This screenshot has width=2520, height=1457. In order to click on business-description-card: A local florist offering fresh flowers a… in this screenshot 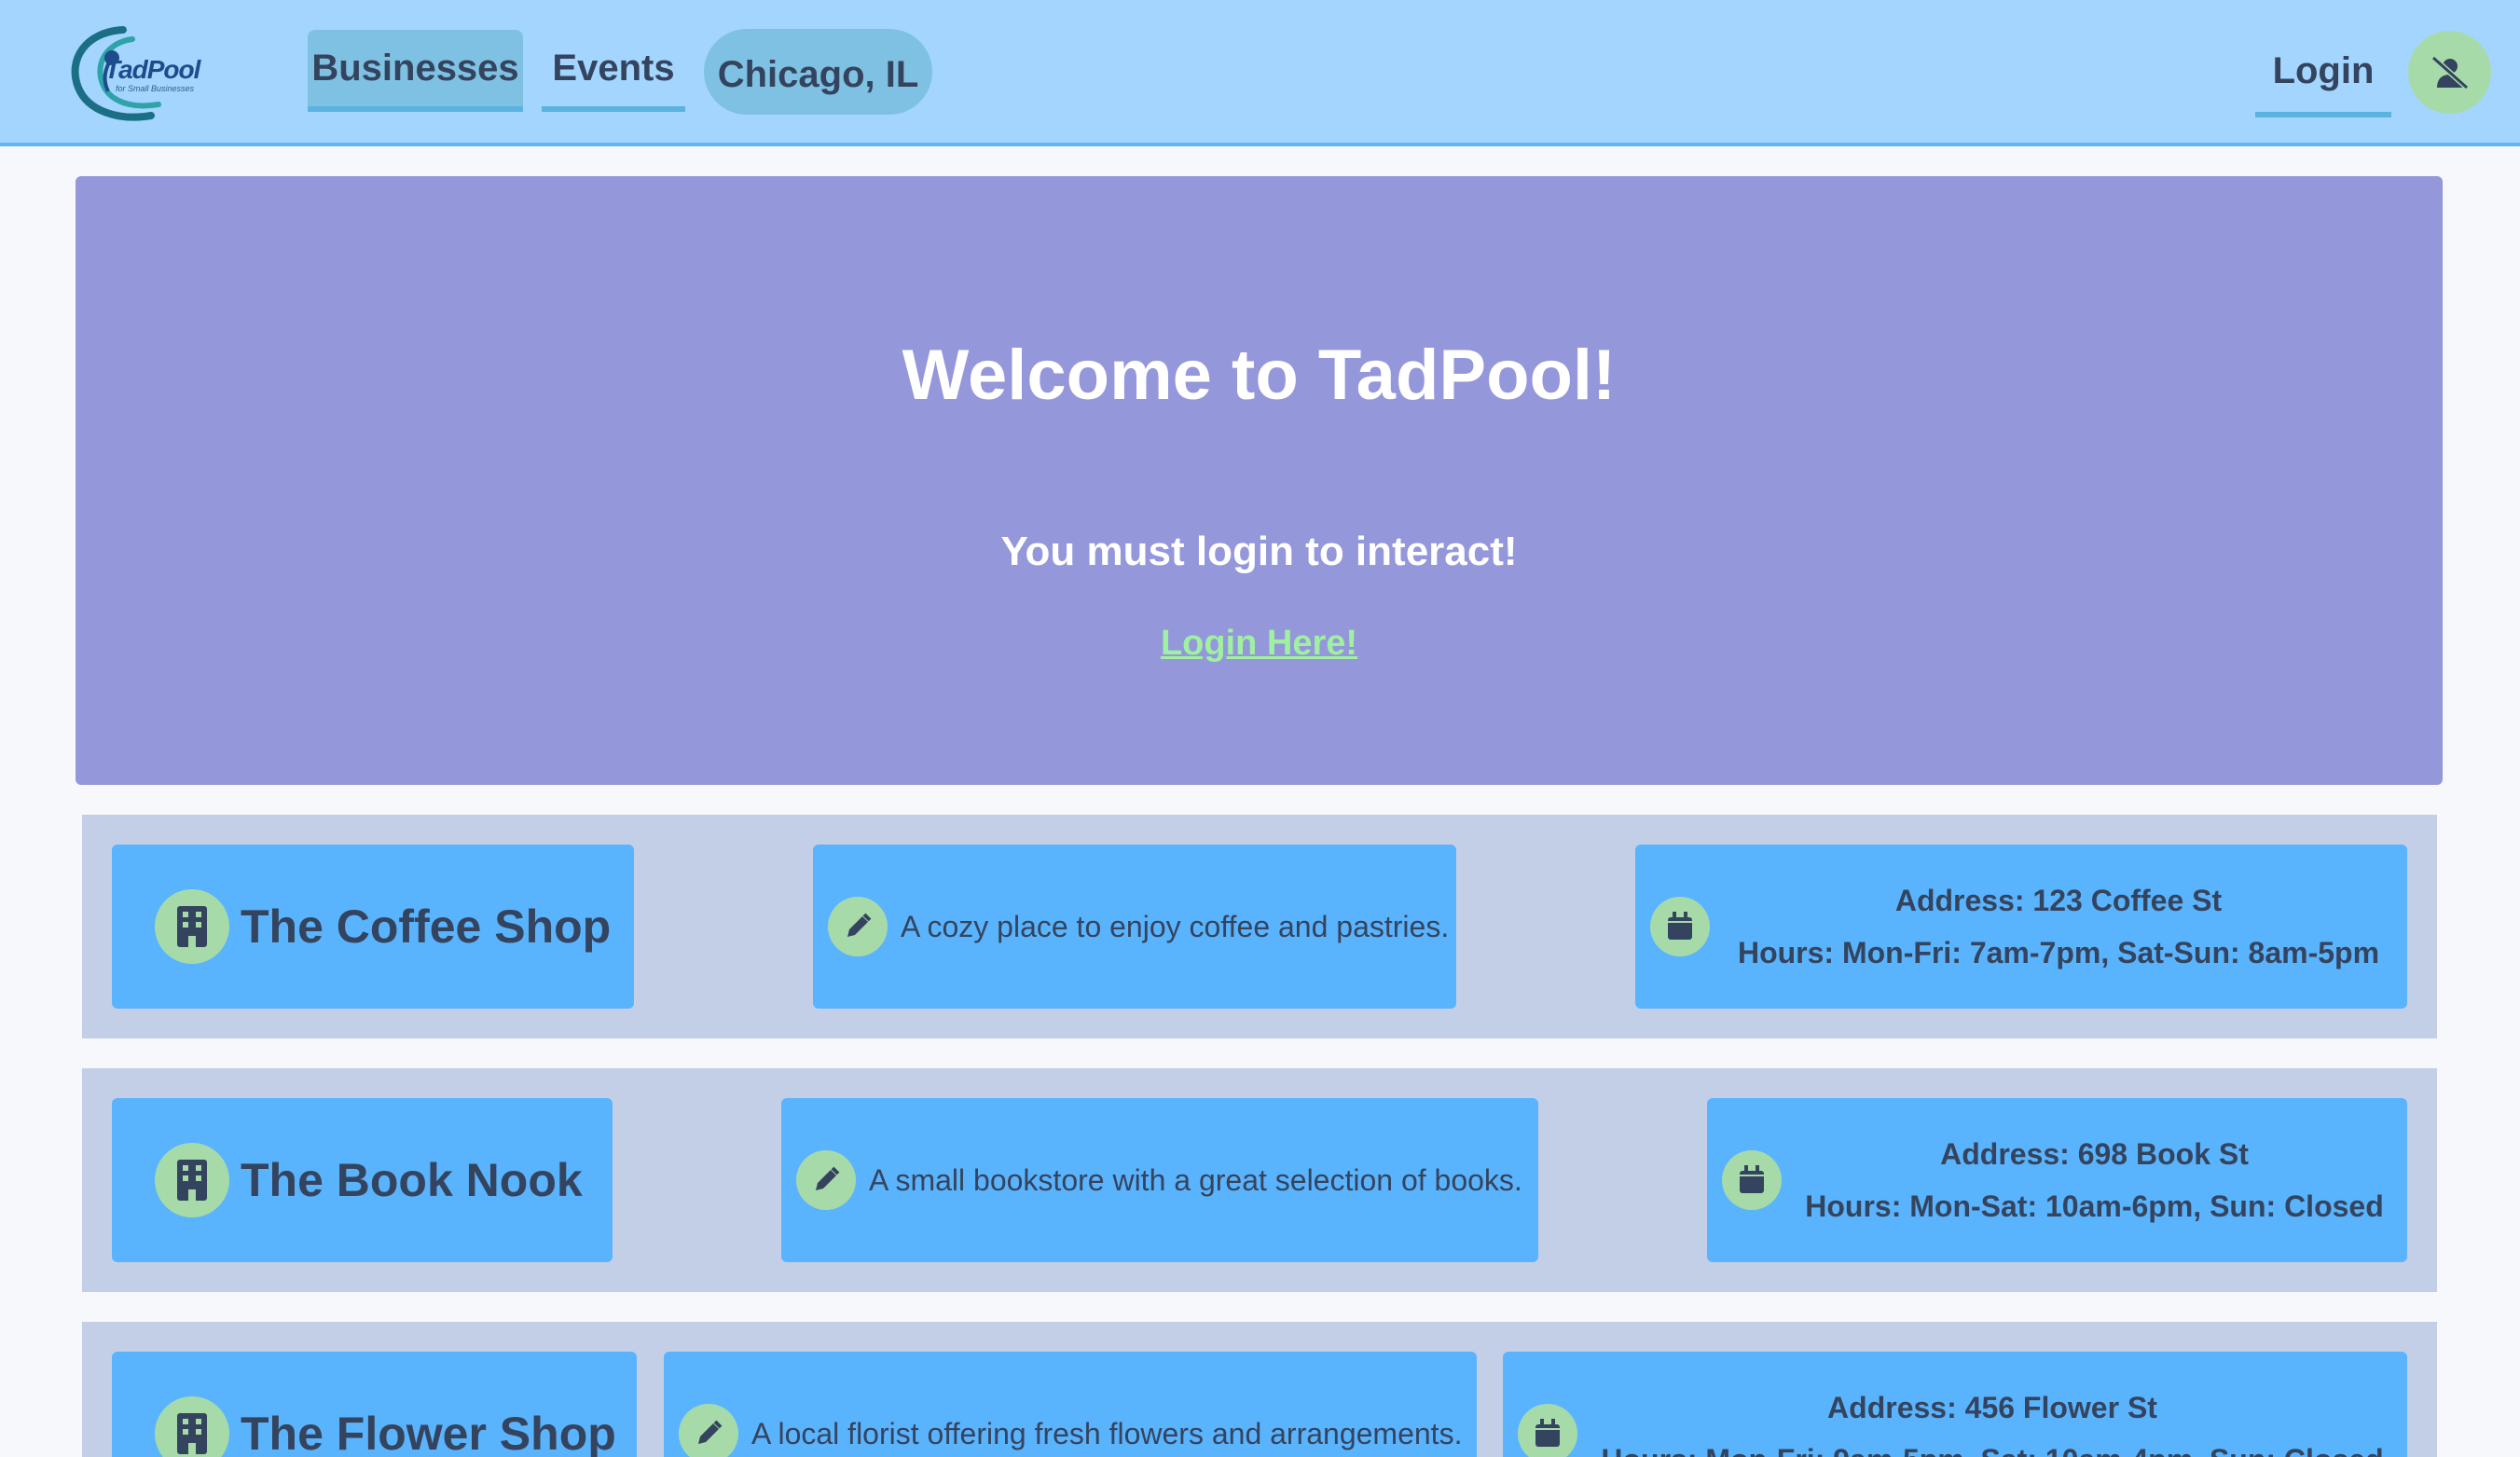, I will do `click(1070, 1404)`.